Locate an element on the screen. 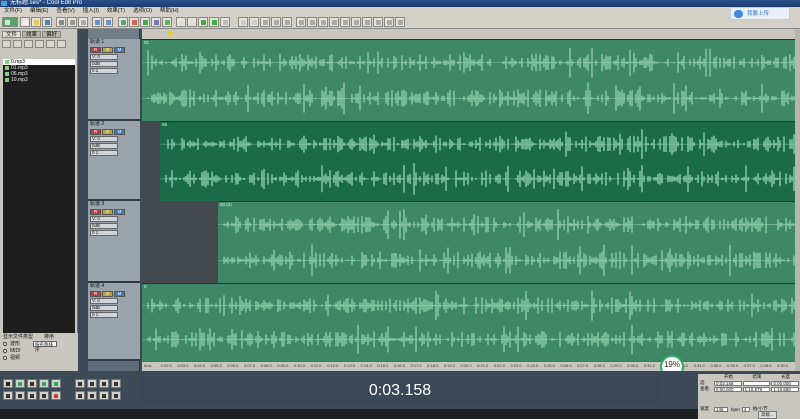 This screenshot has height=419, width=800. vertical-scrollbar is located at coordinates (797, 200).